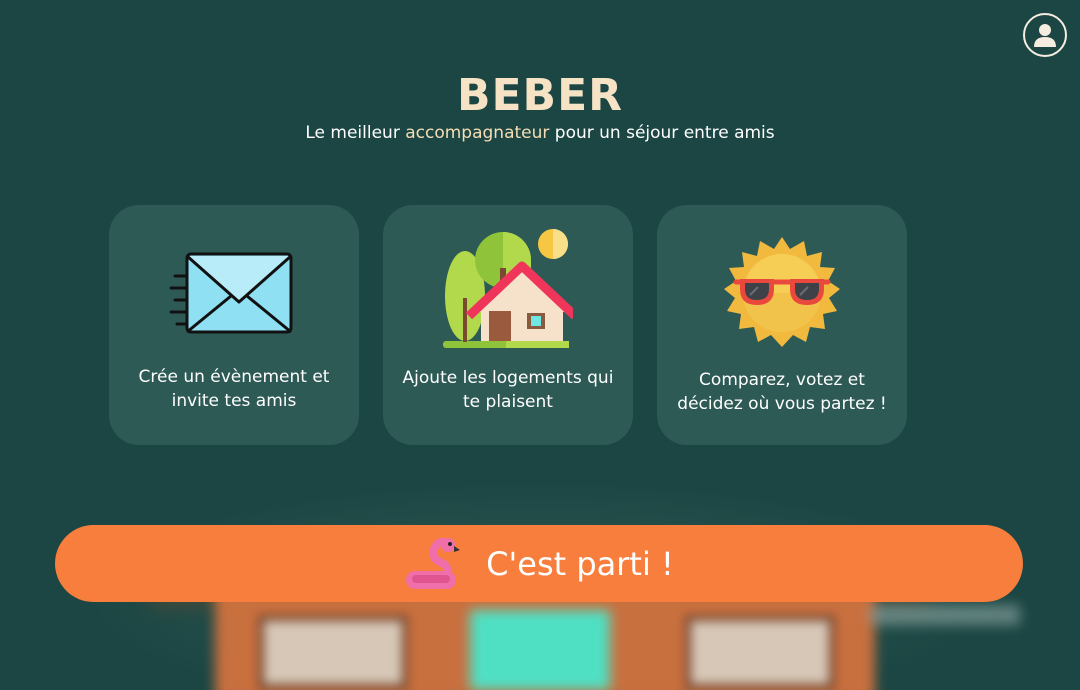 The height and width of the screenshot is (690, 1080). What do you see at coordinates (433, 563) in the screenshot?
I see `flamingo-icon` at bounding box center [433, 563].